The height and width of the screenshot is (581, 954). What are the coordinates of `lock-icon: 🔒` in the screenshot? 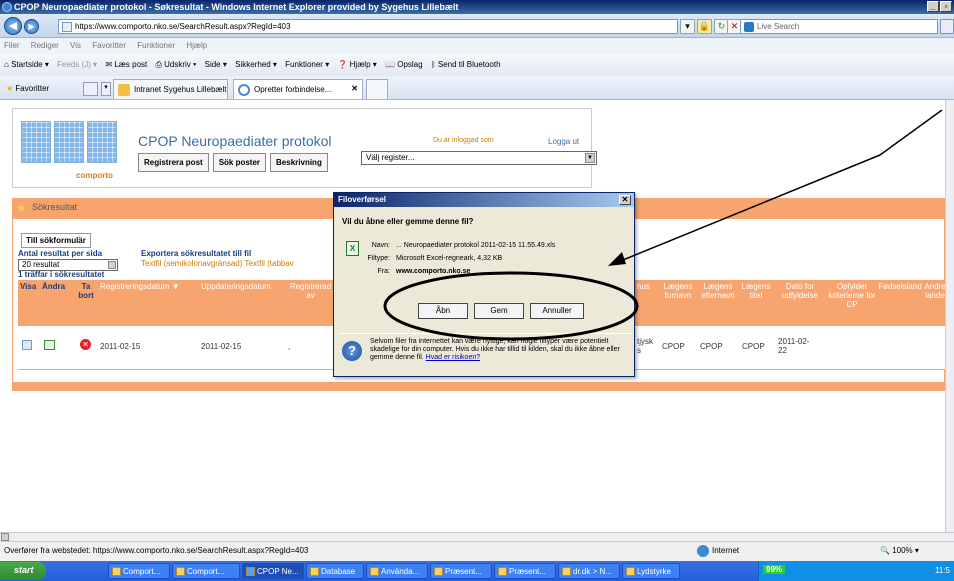 It's located at (704, 26).